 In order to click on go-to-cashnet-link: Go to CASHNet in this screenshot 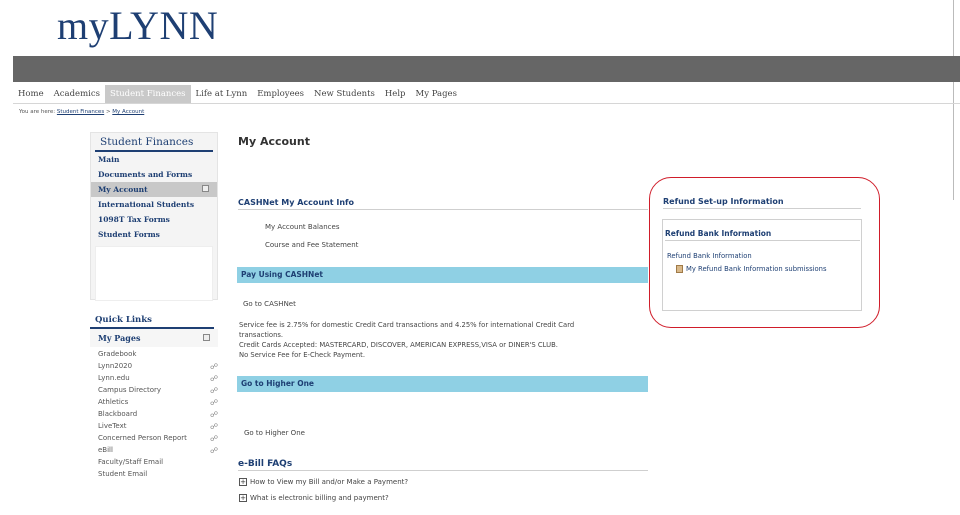, I will do `click(269, 304)`.